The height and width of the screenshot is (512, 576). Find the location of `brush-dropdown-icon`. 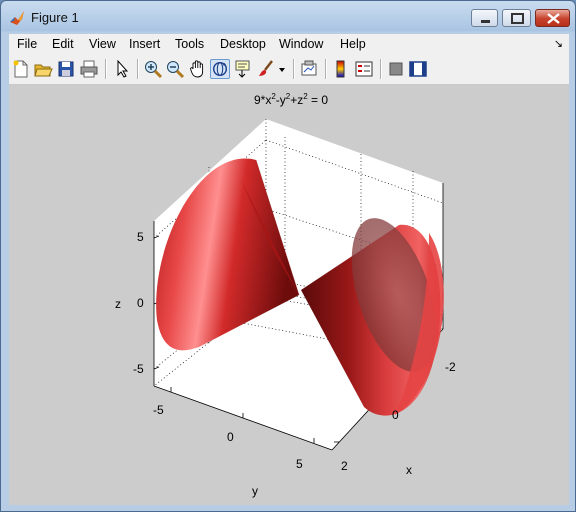

brush-dropdown-icon is located at coordinates (282, 69).